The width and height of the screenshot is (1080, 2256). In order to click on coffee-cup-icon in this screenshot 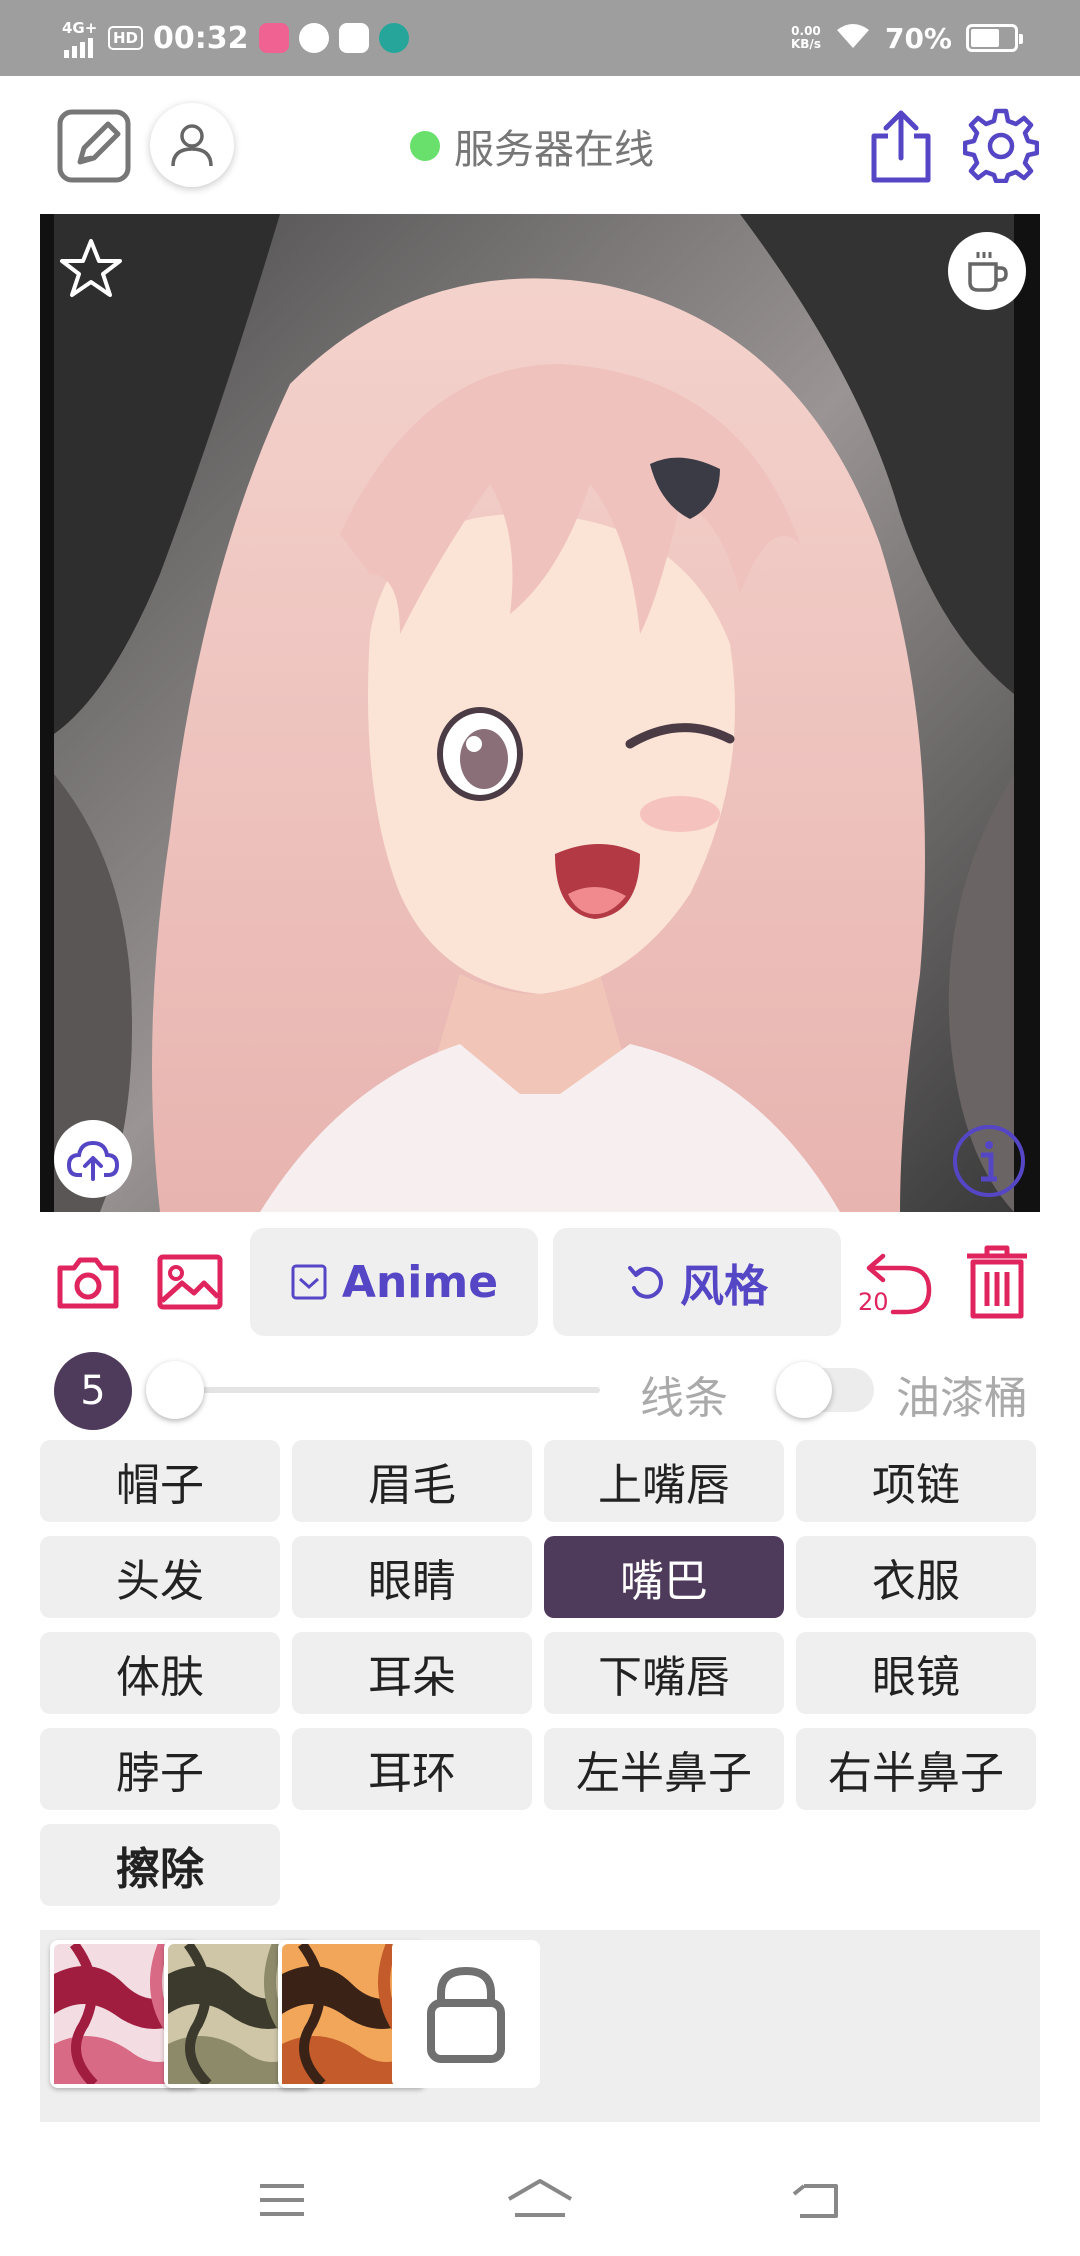, I will do `click(988, 272)`.